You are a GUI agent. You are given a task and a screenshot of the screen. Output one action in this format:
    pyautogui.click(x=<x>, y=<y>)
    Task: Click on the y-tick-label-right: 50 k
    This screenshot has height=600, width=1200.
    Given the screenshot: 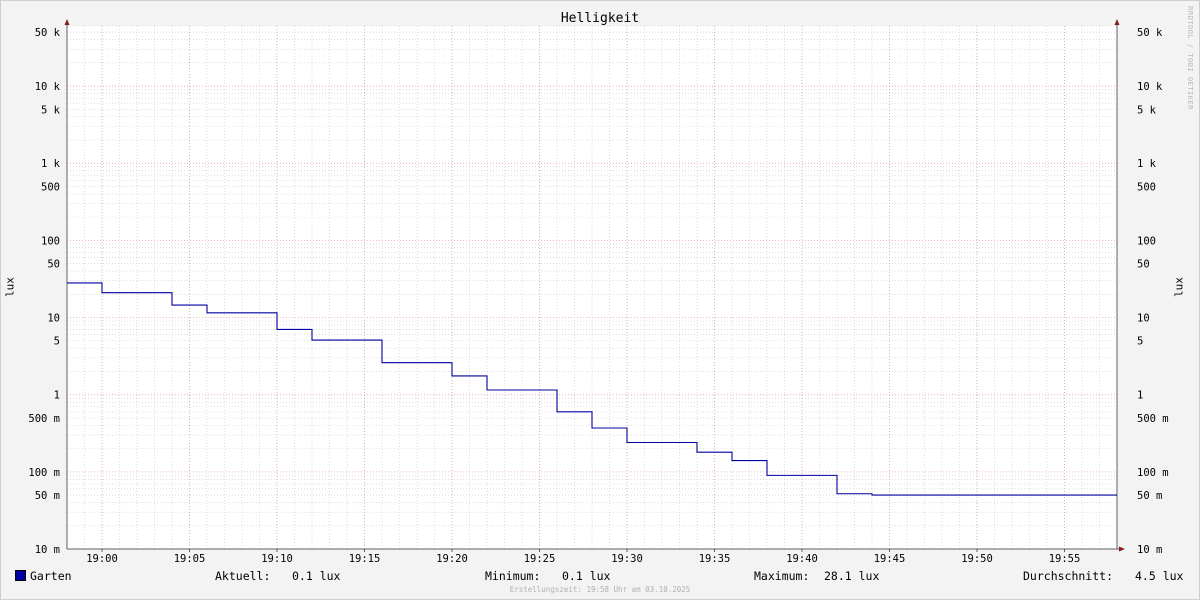 What is the action you would take?
    pyautogui.click(x=1150, y=33)
    